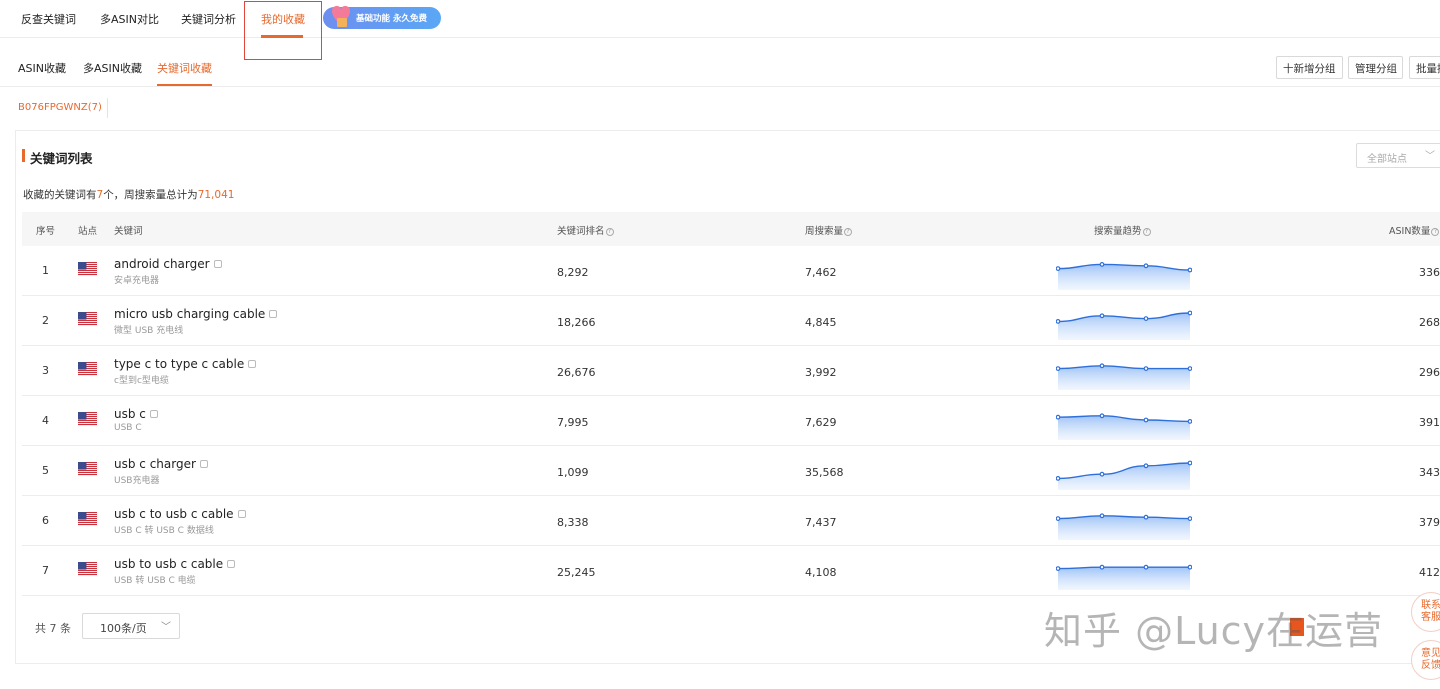 This screenshot has width=1440, height=689. I want to click on page-size-value: 100条/页, so click(123, 628).